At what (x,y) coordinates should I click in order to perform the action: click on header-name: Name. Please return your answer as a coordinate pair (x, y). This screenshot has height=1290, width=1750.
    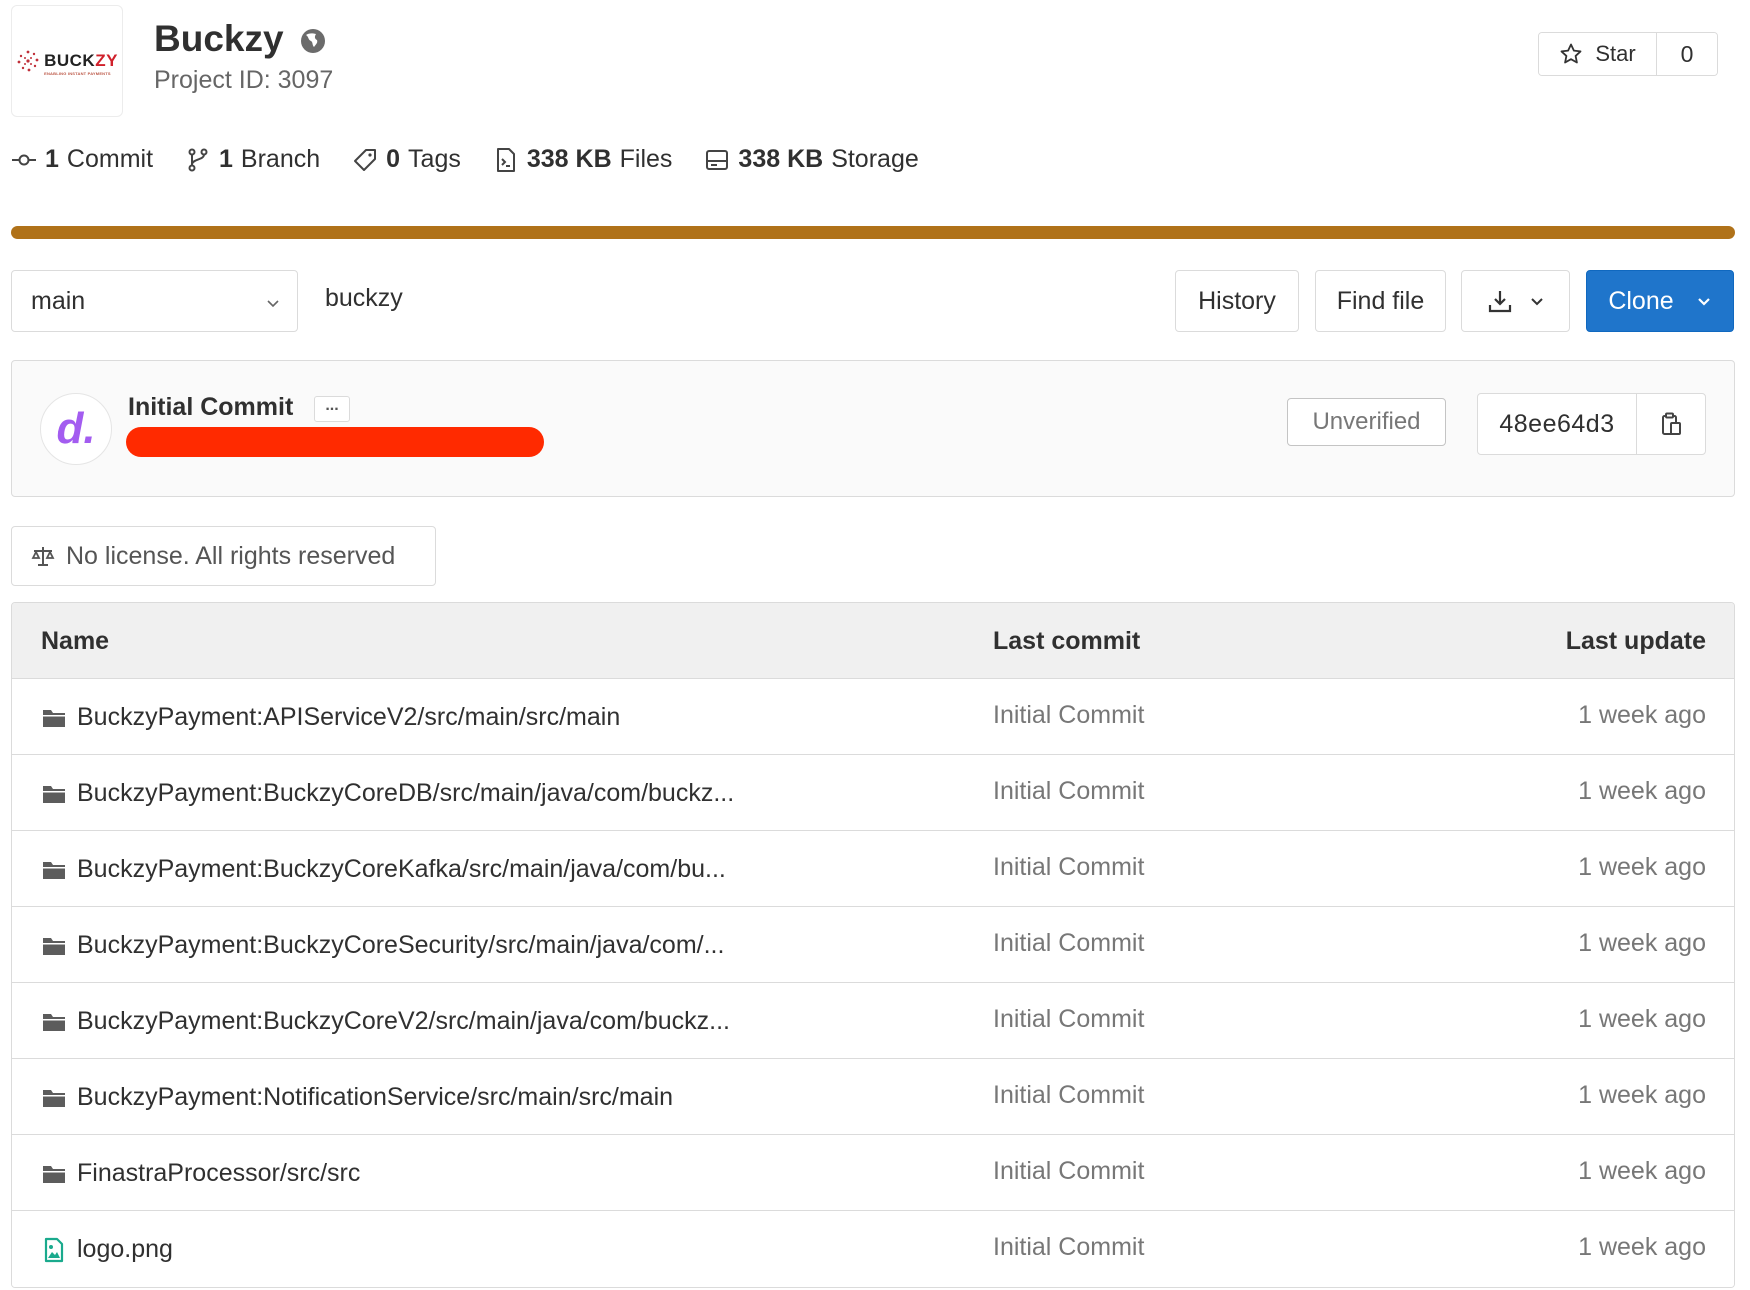
    Looking at the image, I should click on (75, 641).